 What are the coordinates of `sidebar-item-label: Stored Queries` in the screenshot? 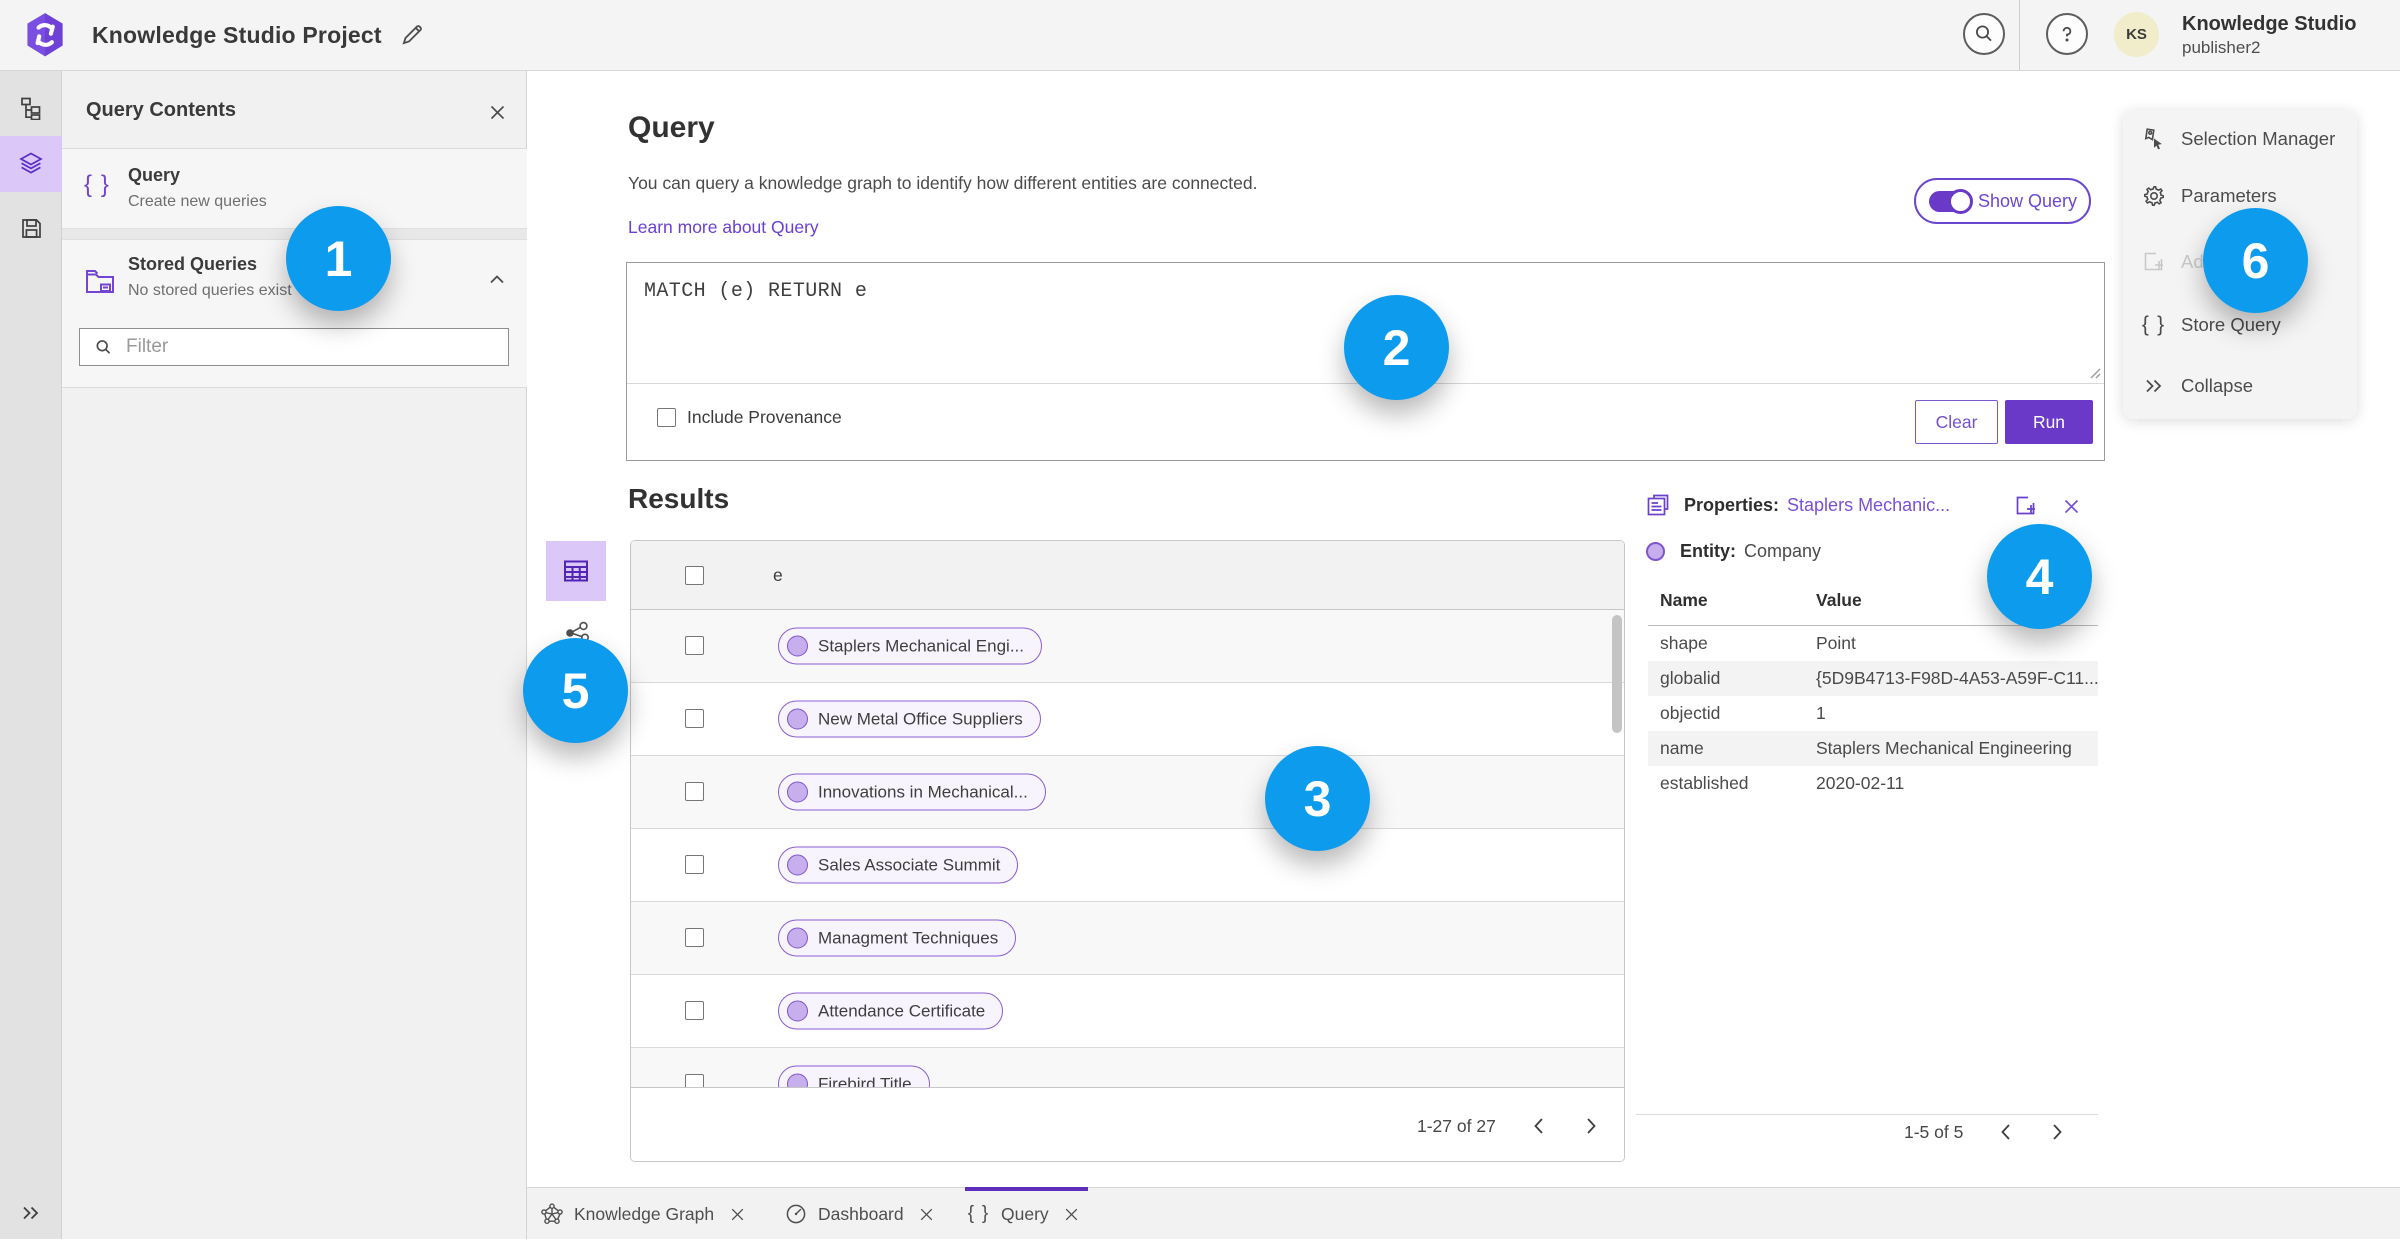 It's located at (193, 264).